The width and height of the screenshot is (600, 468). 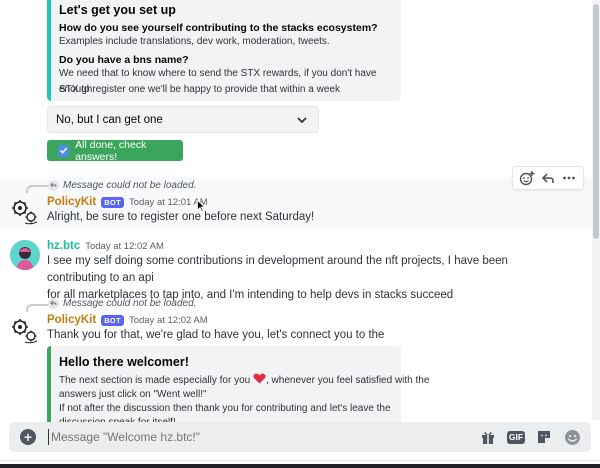 I want to click on chevron-down-icon, so click(x=302, y=119).